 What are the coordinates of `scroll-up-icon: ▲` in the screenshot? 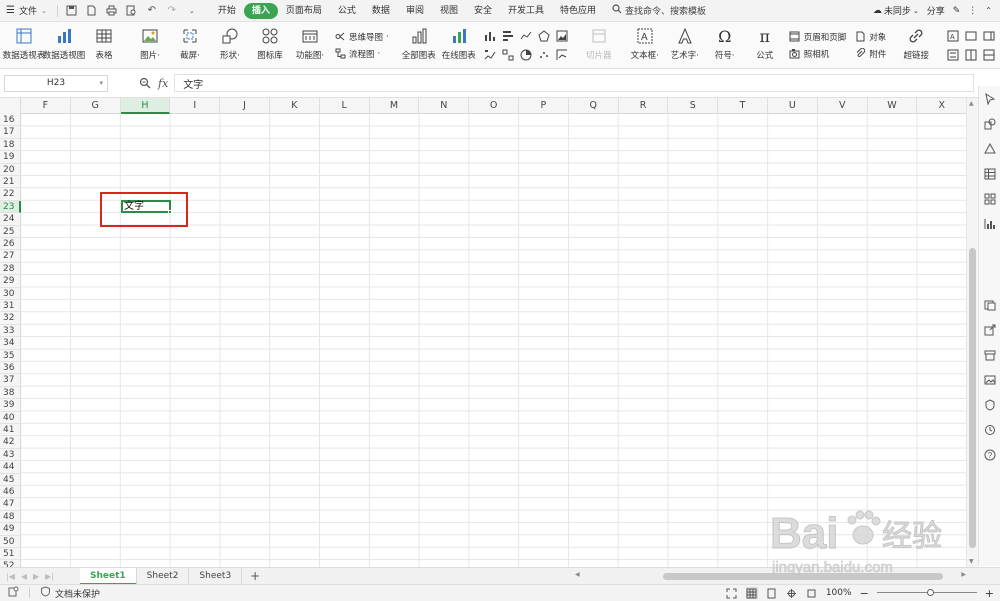 It's located at (971, 103).